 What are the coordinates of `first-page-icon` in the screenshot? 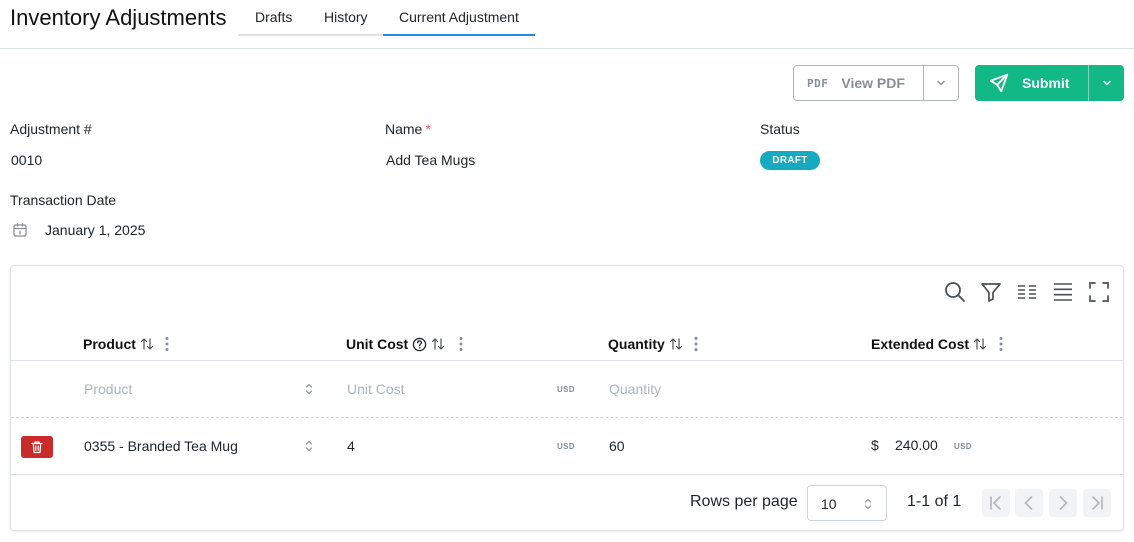 It's located at (995, 503).